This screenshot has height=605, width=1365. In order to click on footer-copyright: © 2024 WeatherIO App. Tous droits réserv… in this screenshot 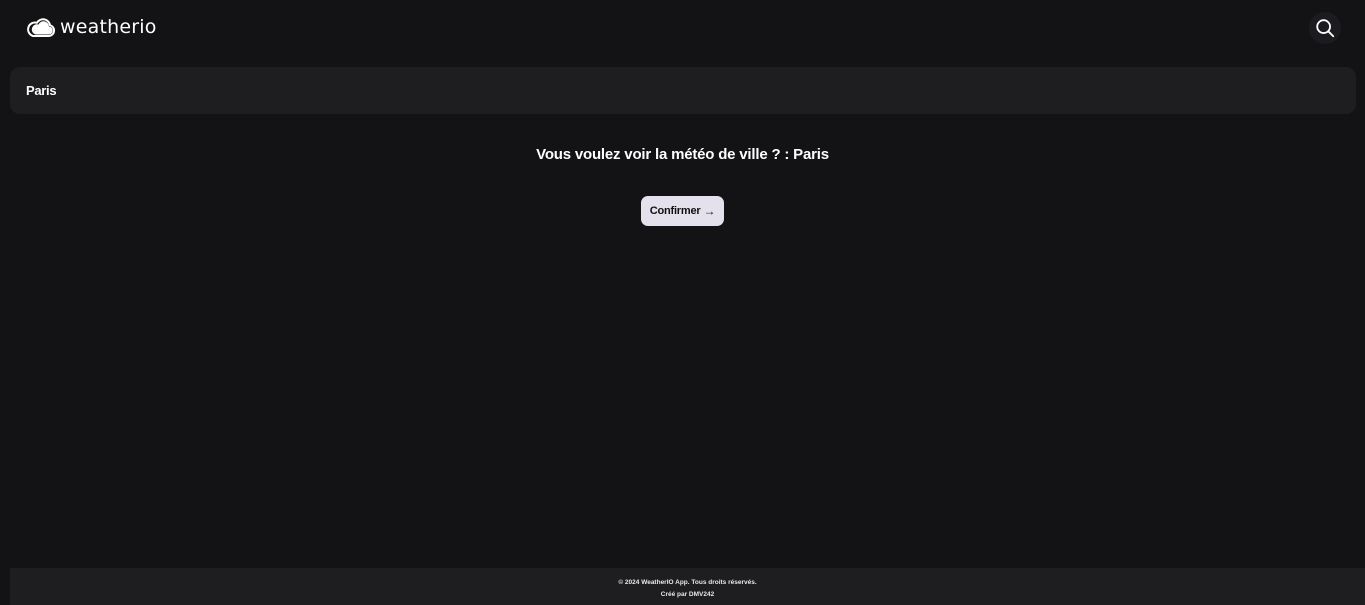, I will do `click(687, 582)`.